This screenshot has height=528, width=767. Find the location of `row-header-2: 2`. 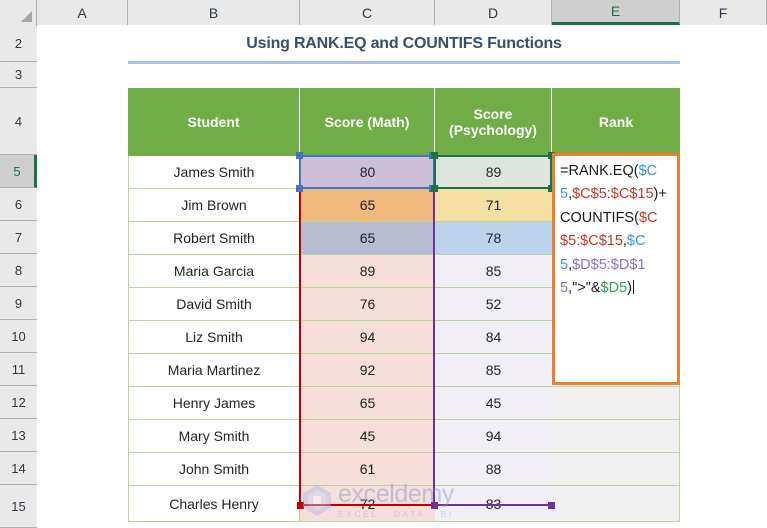

row-header-2: 2 is located at coordinates (18, 44).